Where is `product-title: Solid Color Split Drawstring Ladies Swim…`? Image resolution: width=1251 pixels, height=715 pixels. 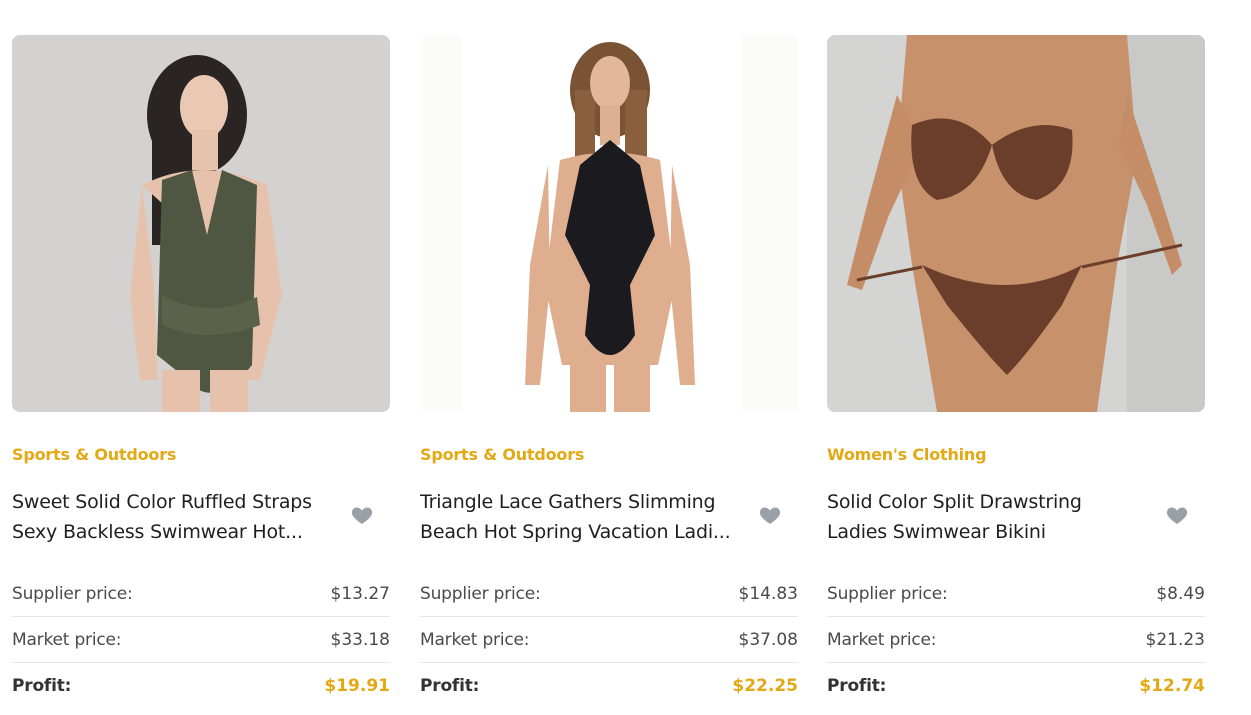
product-title: Solid Color Split Drawstring Ladies Swim… is located at coordinates (986, 517).